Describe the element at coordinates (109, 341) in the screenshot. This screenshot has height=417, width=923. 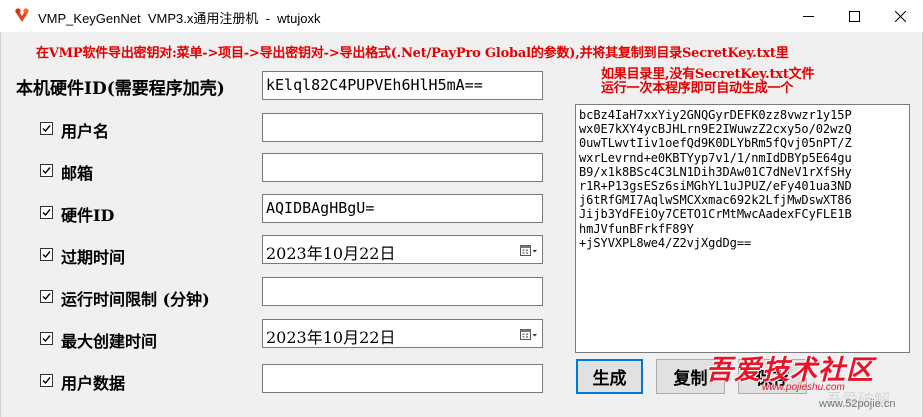
I see `maxbuild-label: 最大创建时间` at that location.